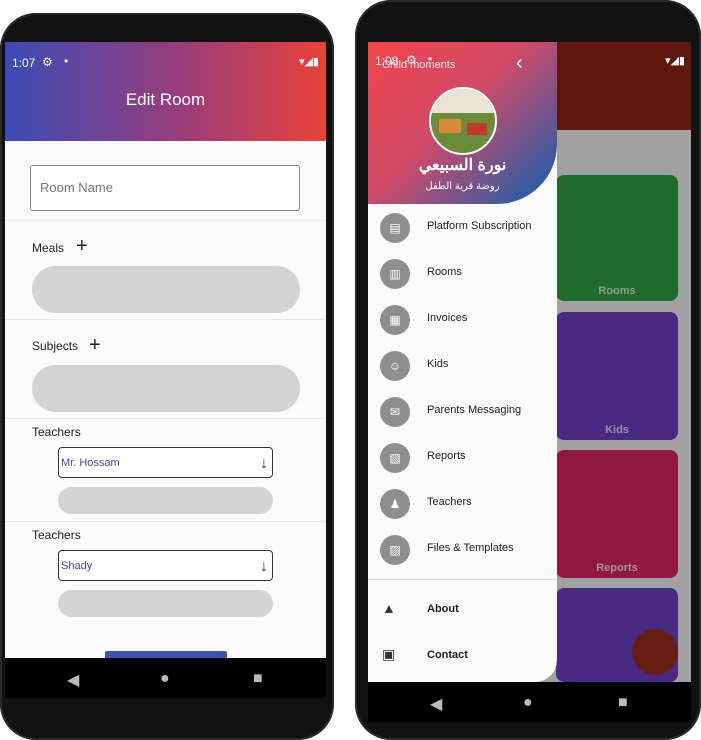 The image size is (701, 740). Describe the element at coordinates (463, 101) in the screenshot. I see `avatar-classroom-wall` at that location.